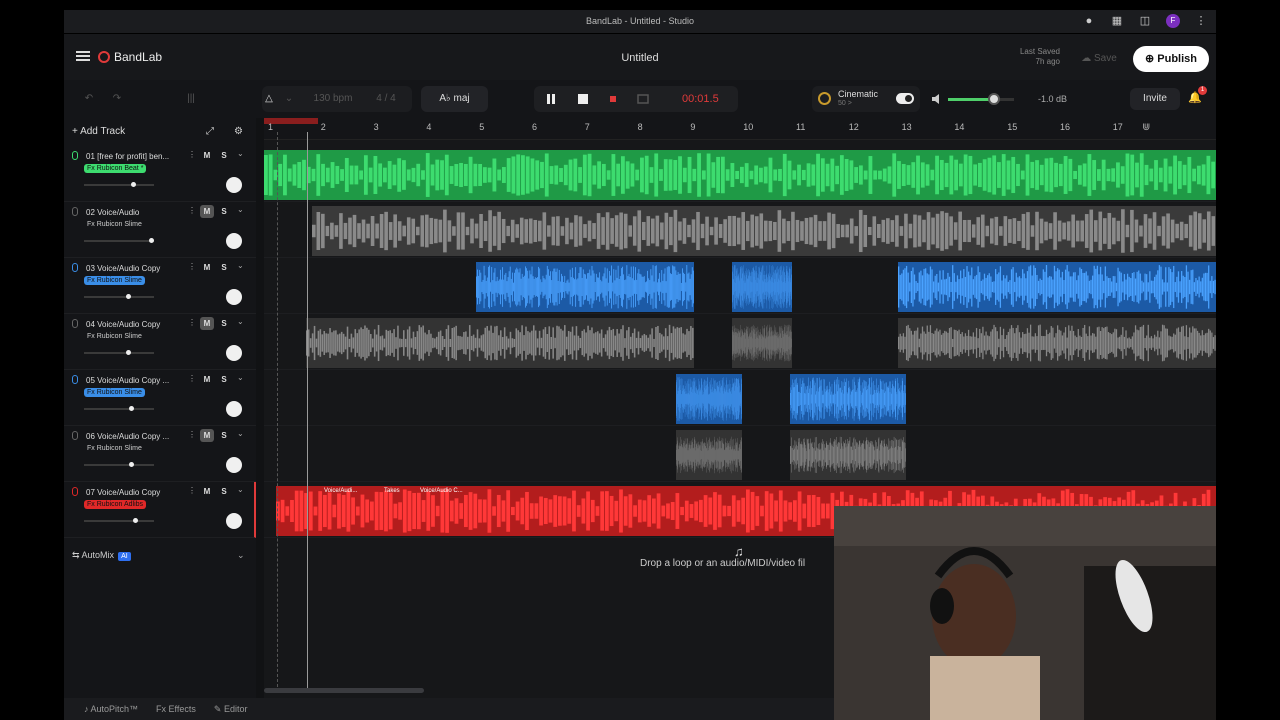 This screenshot has height=720, width=1280. I want to click on track-name: 07 Voice/Audio Copy, so click(134, 492).